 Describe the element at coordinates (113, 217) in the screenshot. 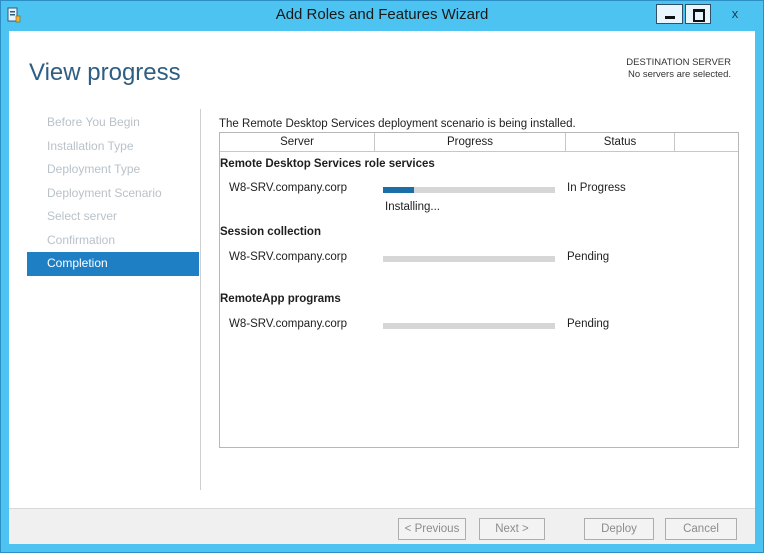

I see `nav-item-select-server: Select server` at that location.